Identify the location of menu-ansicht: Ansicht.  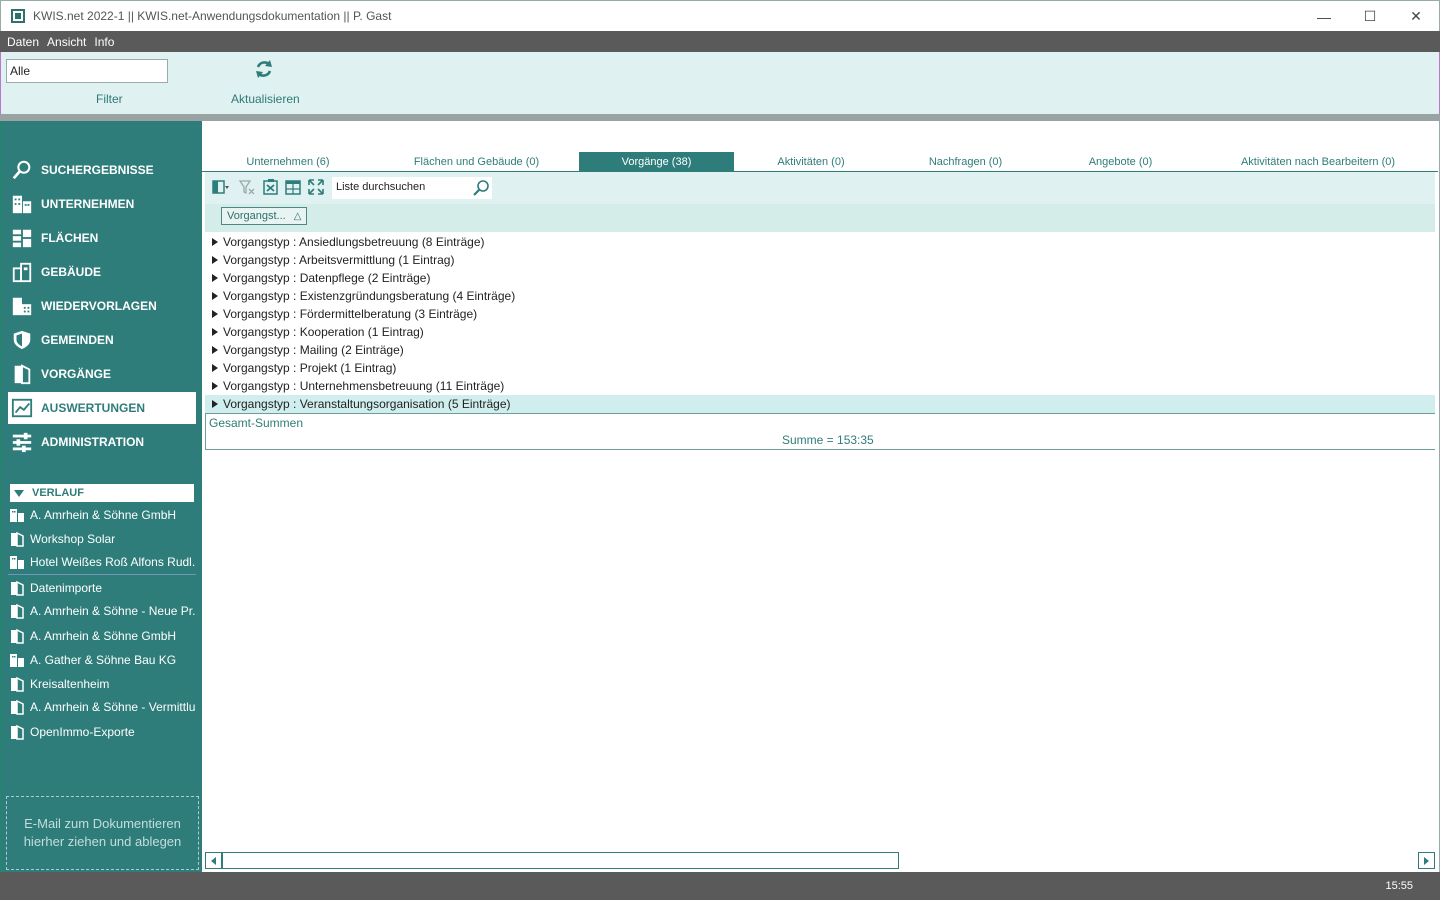
(66, 42).